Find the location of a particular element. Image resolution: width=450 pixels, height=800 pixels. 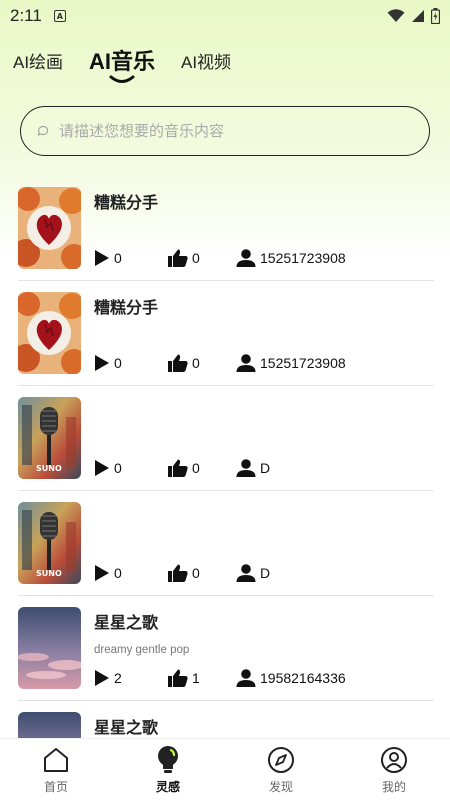

nav-home: 首页 is located at coordinates (56, 769).